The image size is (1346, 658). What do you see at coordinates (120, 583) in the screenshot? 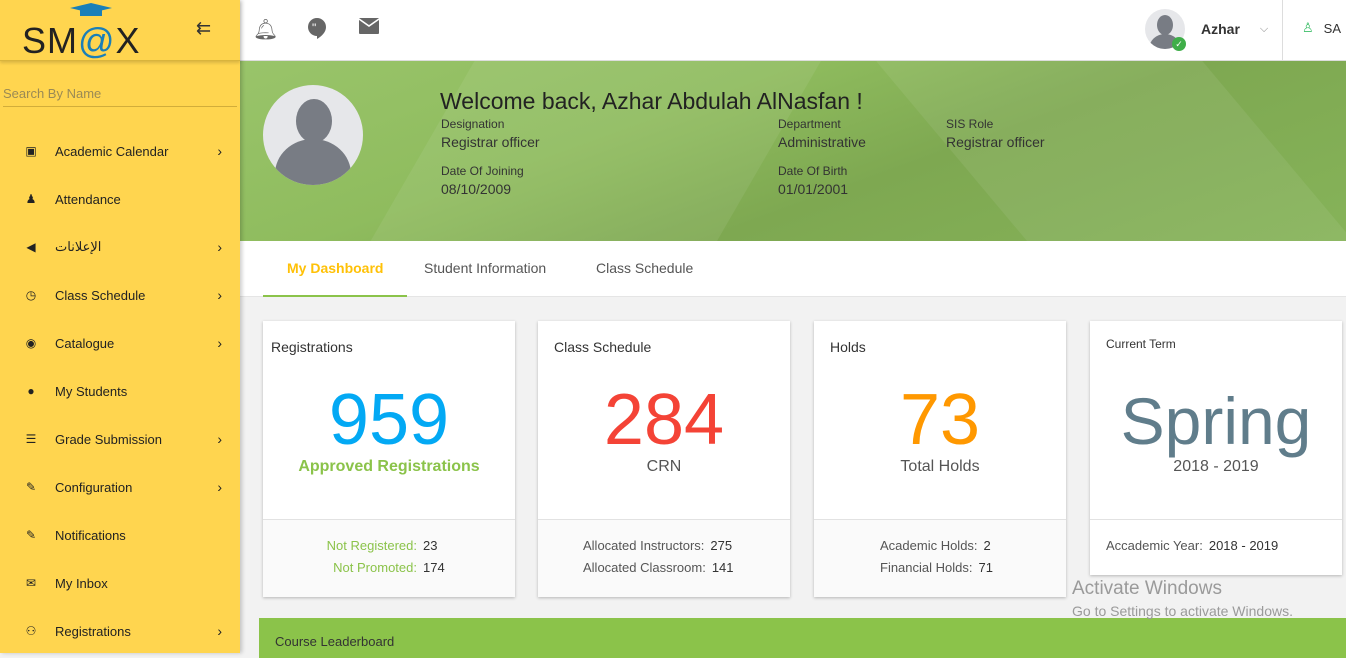
I see `sidebar-item-9: ✉ My Inbox` at bounding box center [120, 583].